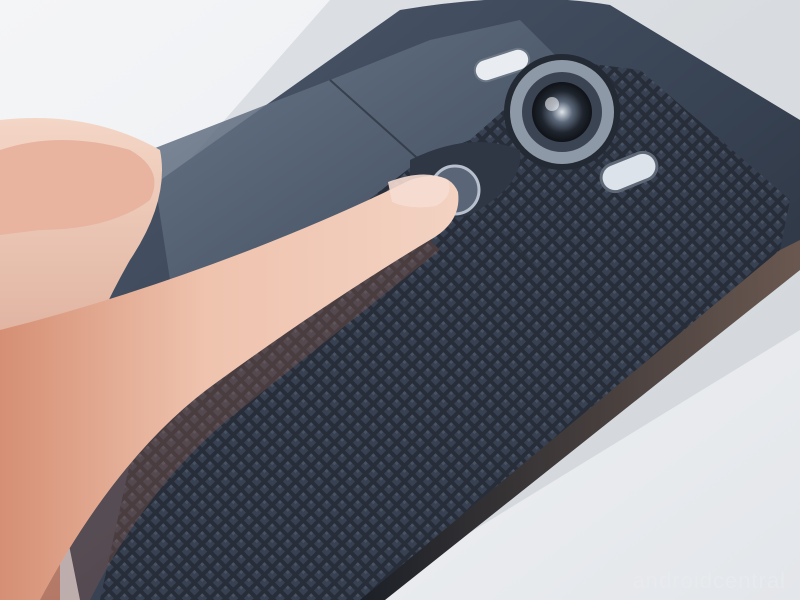 Image resolution: width=800 pixels, height=600 pixels. Describe the element at coordinates (709, 580) in the screenshot. I see `watermark-text: androidcentral` at that location.